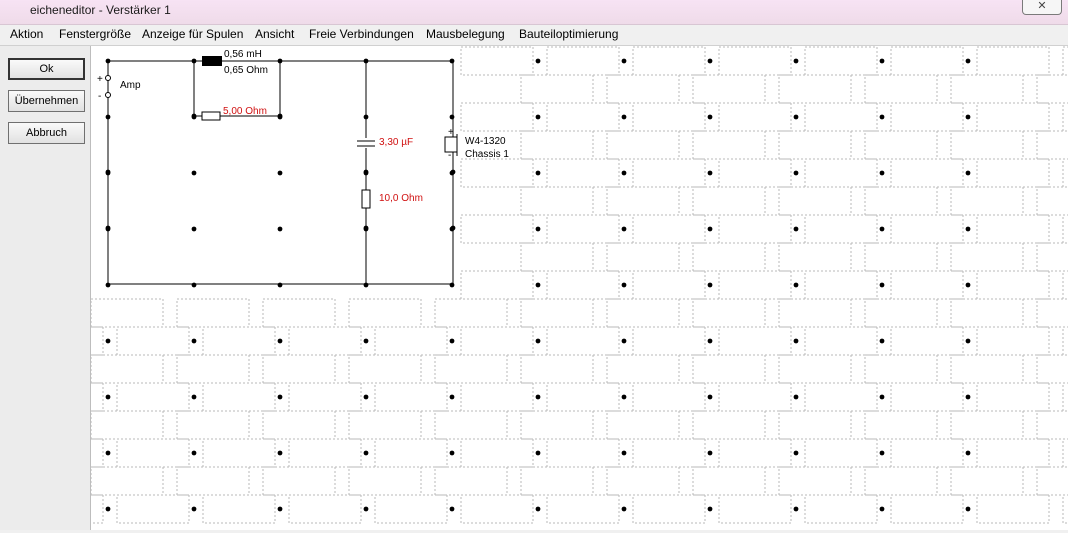 Image resolution: width=1068 pixels, height=533 pixels. Describe the element at coordinates (95, 34) in the screenshot. I see `menu-fenstergroesse: Fenstergröße` at that location.